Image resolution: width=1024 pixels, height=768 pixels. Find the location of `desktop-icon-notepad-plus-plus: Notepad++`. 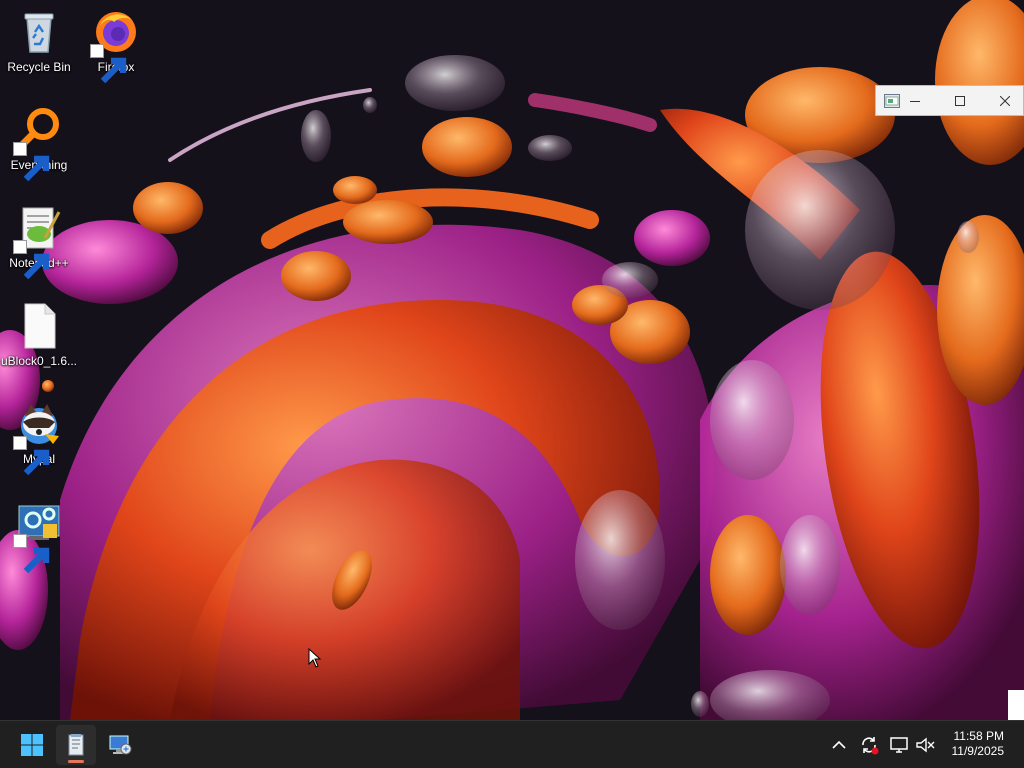

desktop-icon-notepad-plus-plus: Notepad++ is located at coordinates (39, 242).